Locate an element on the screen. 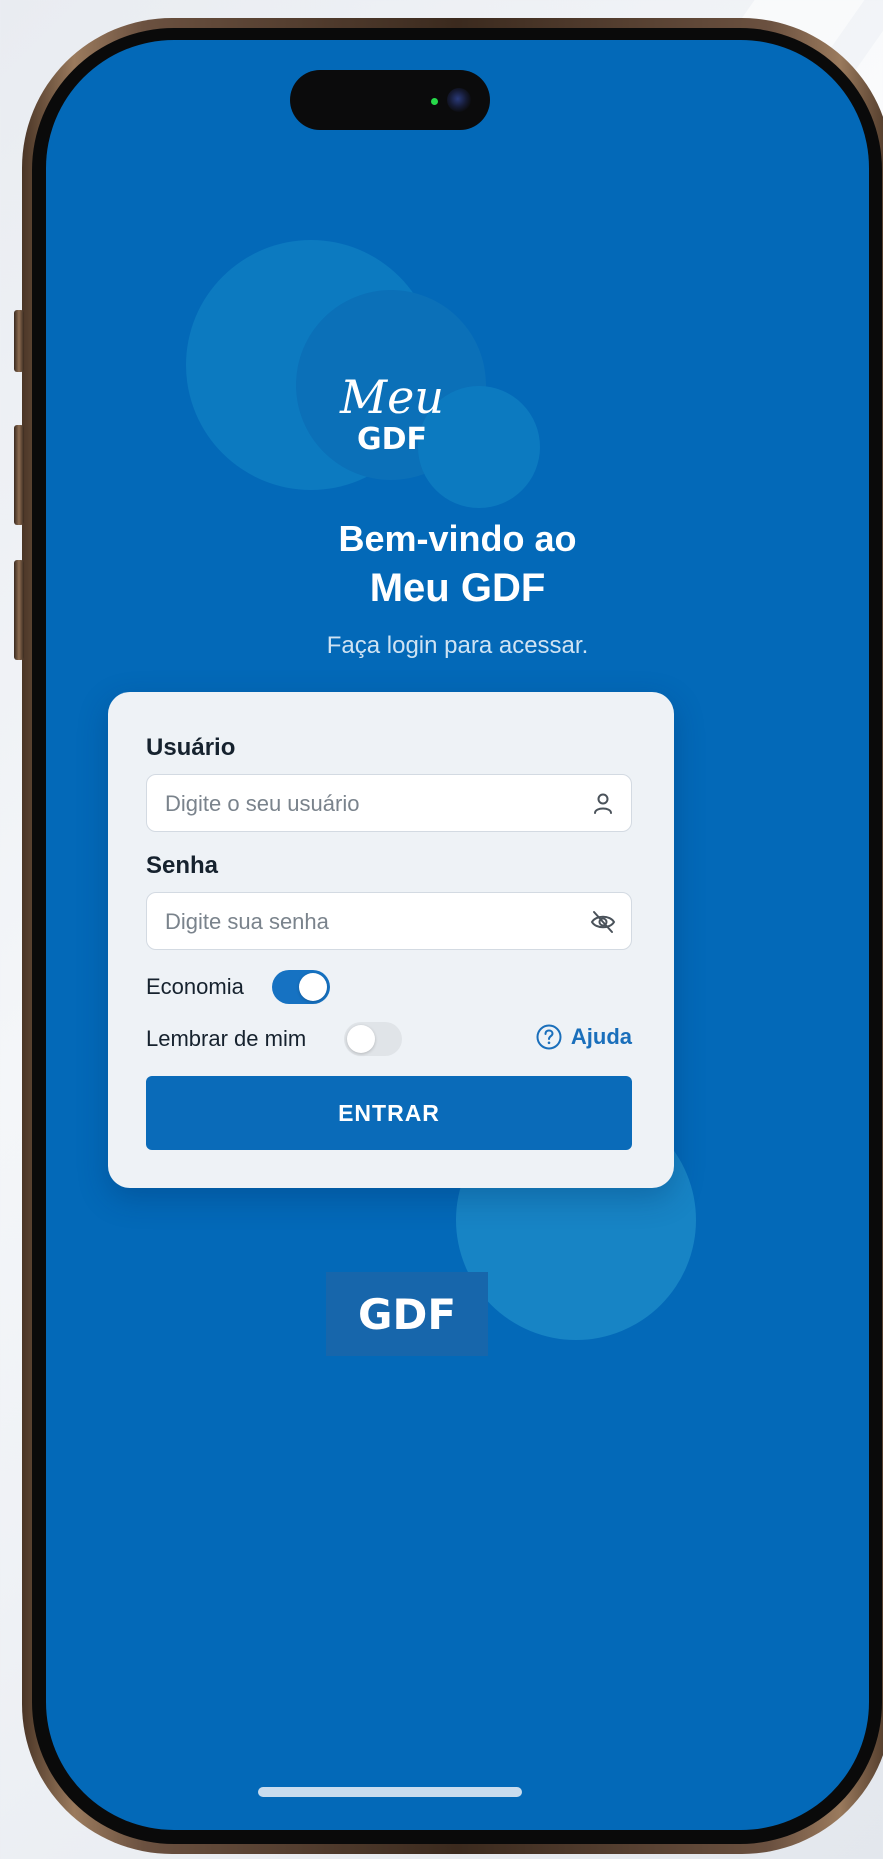 The image size is (883, 1859). logo-script: Meu is located at coordinates (392, 397).